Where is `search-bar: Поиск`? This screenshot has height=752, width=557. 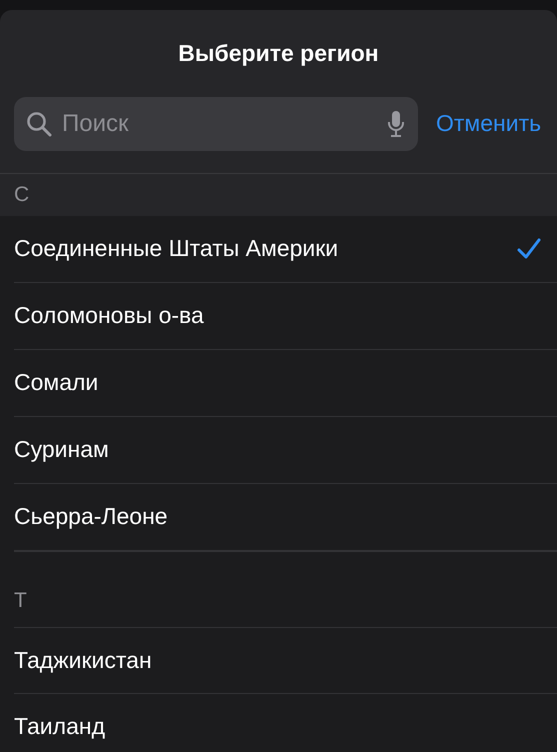
search-bar: Поиск is located at coordinates (216, 123).